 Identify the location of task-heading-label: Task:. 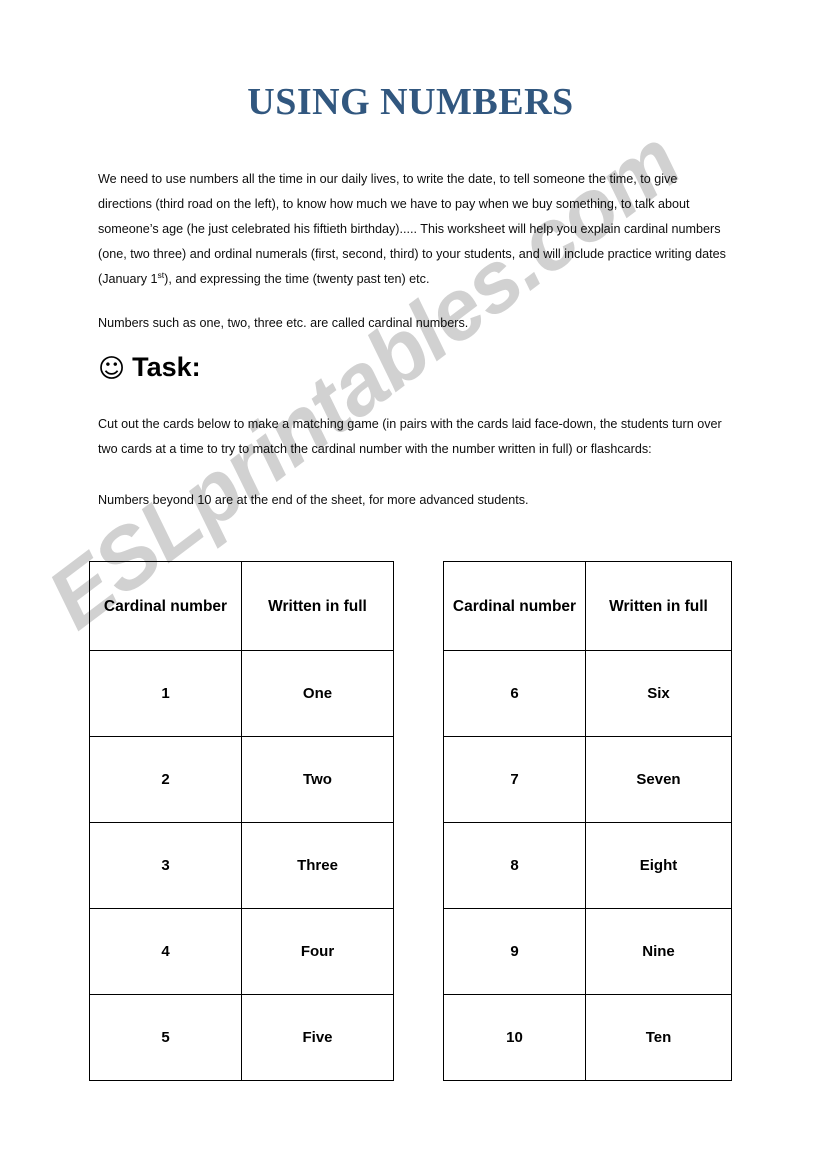
(166, 367).